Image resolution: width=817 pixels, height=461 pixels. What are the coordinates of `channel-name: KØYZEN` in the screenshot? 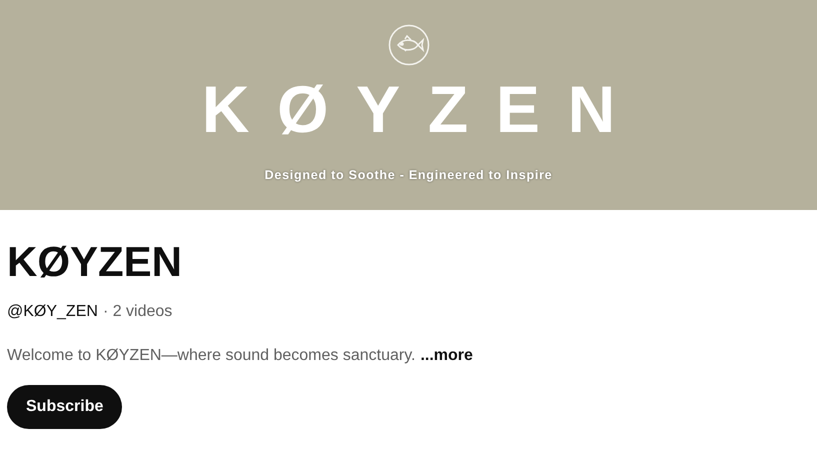 It's located at (95, 262).